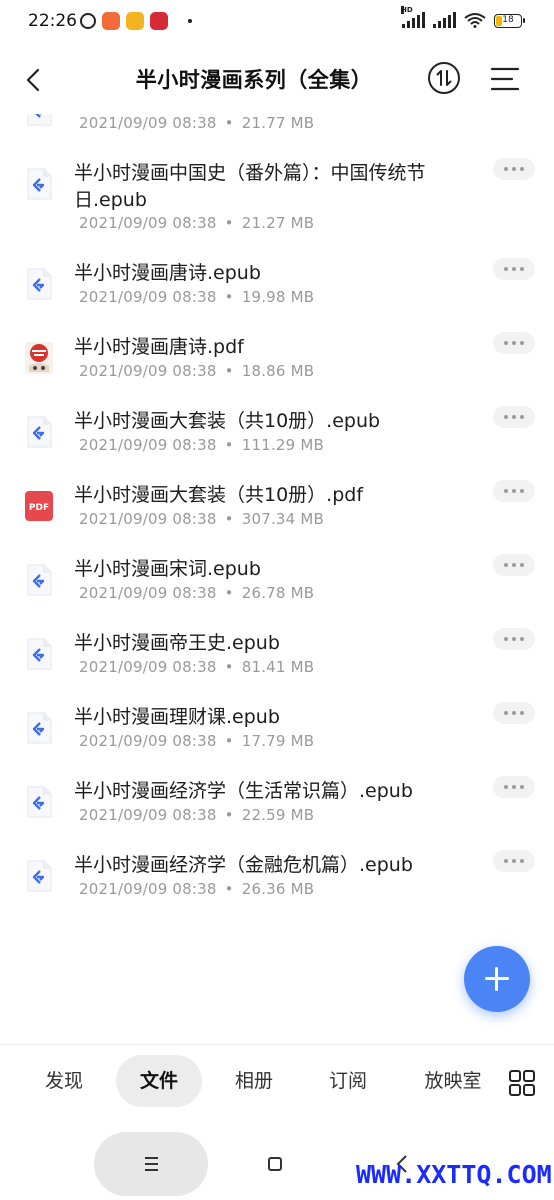  I want to click on app-notification-icon, so click(135, 21).